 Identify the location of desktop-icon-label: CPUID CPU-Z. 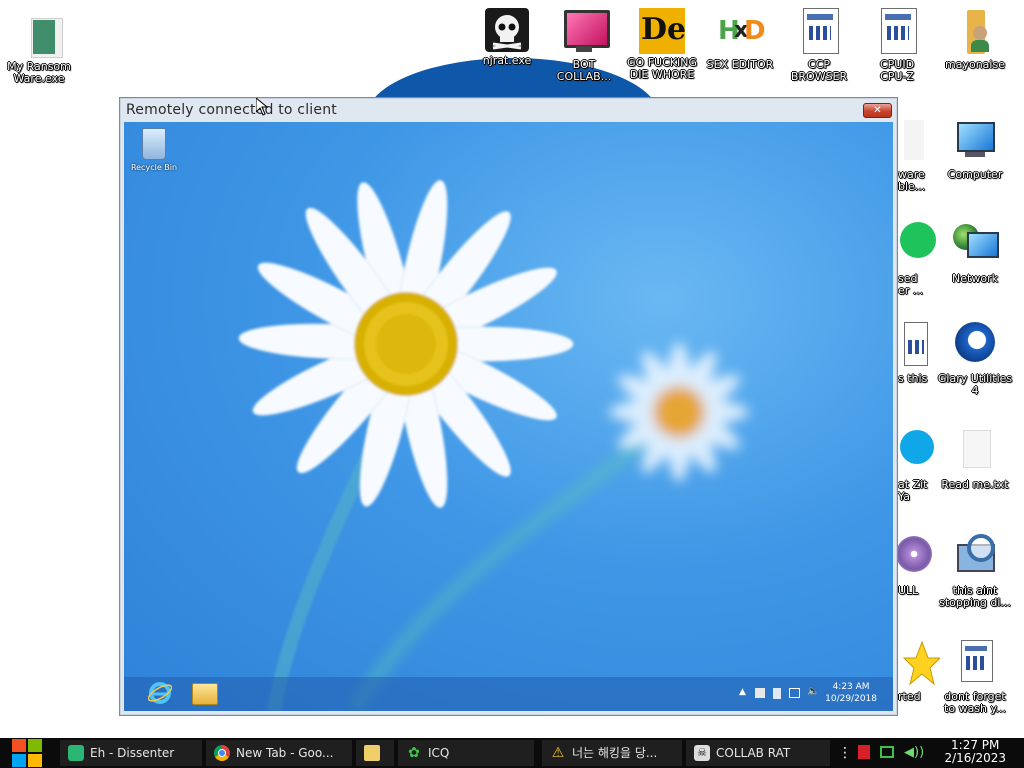
(897, 71).